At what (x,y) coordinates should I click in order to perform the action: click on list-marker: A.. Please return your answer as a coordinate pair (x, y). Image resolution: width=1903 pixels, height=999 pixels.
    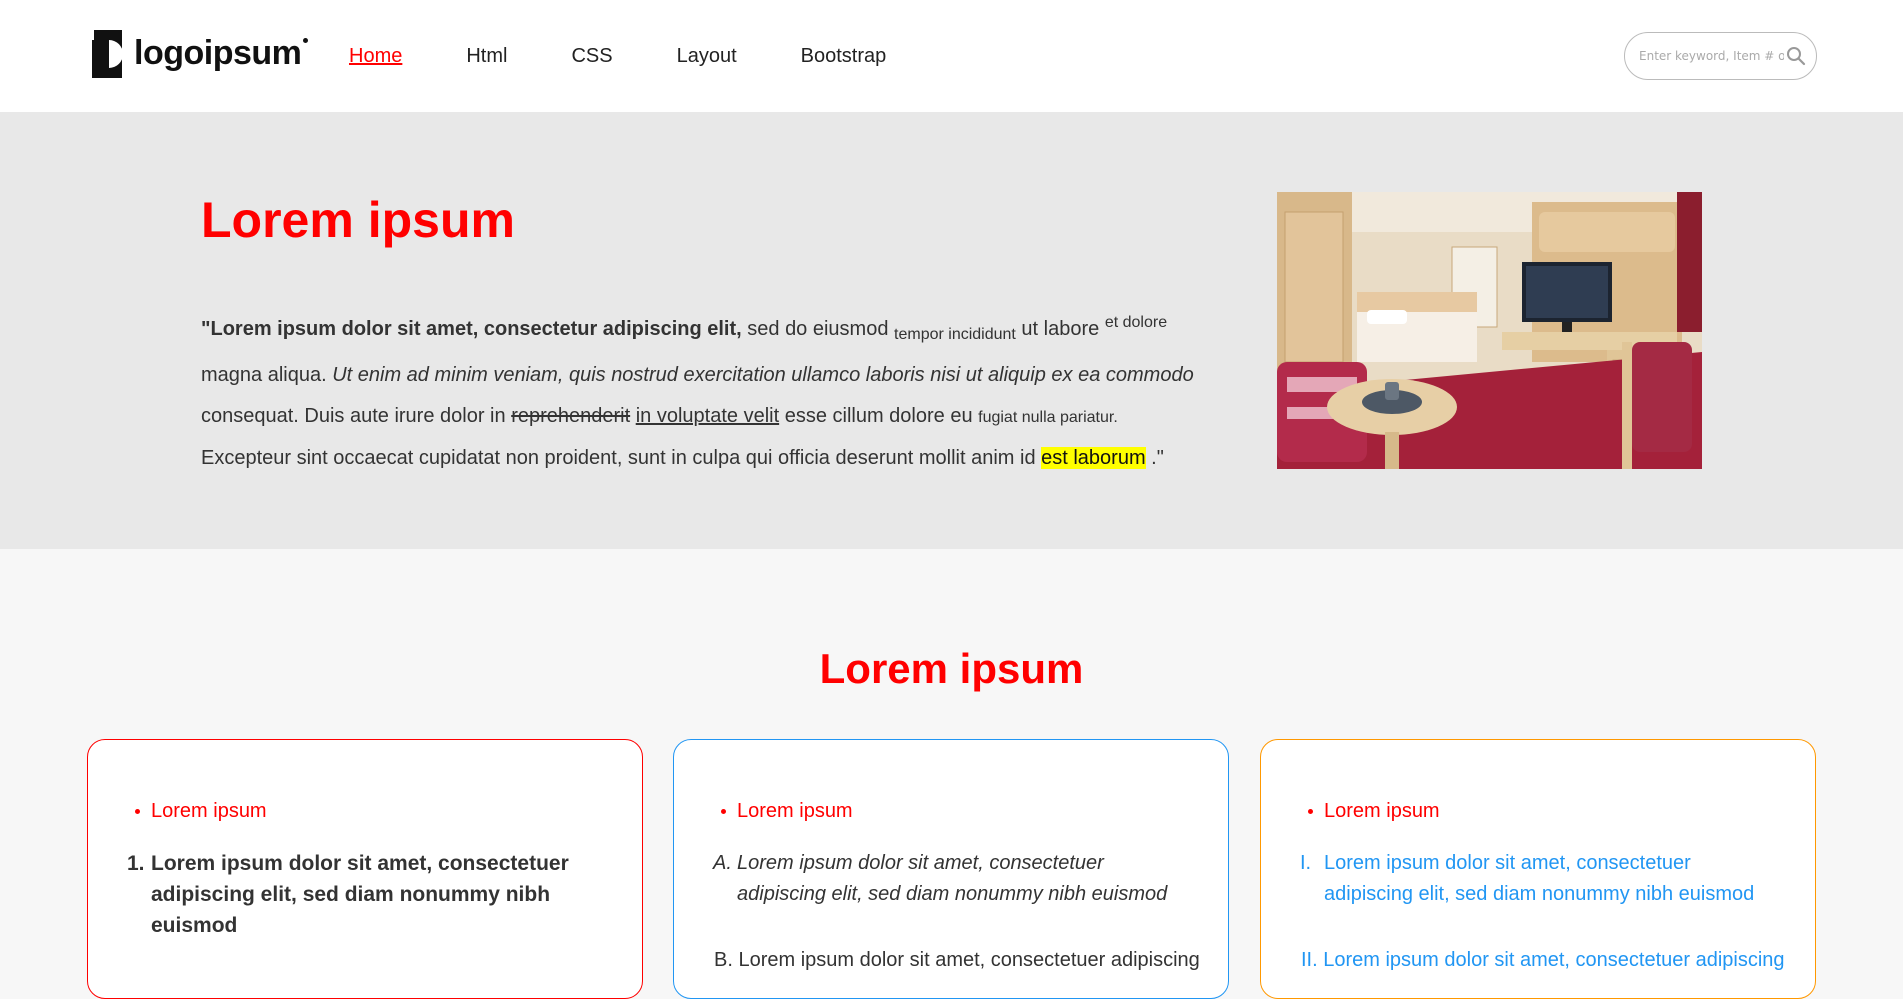
    Looking at the image, I should click on (722, 863).